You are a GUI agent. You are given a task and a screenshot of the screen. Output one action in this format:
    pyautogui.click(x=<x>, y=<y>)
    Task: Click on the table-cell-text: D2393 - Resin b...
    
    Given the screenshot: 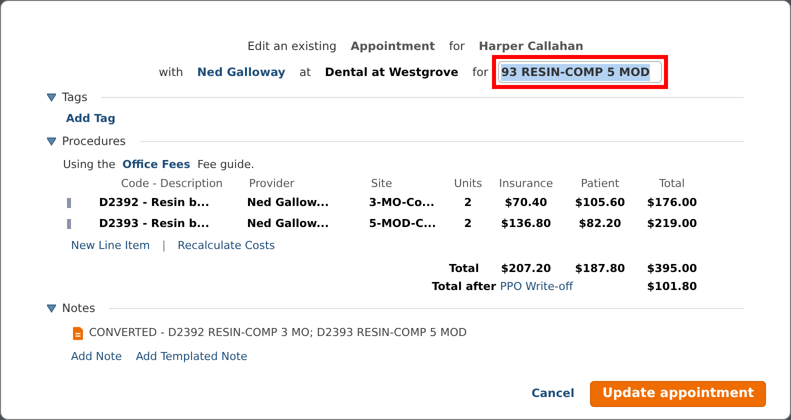 What is the action you would take?
    pyautogui.click(x=154, y=224)
    